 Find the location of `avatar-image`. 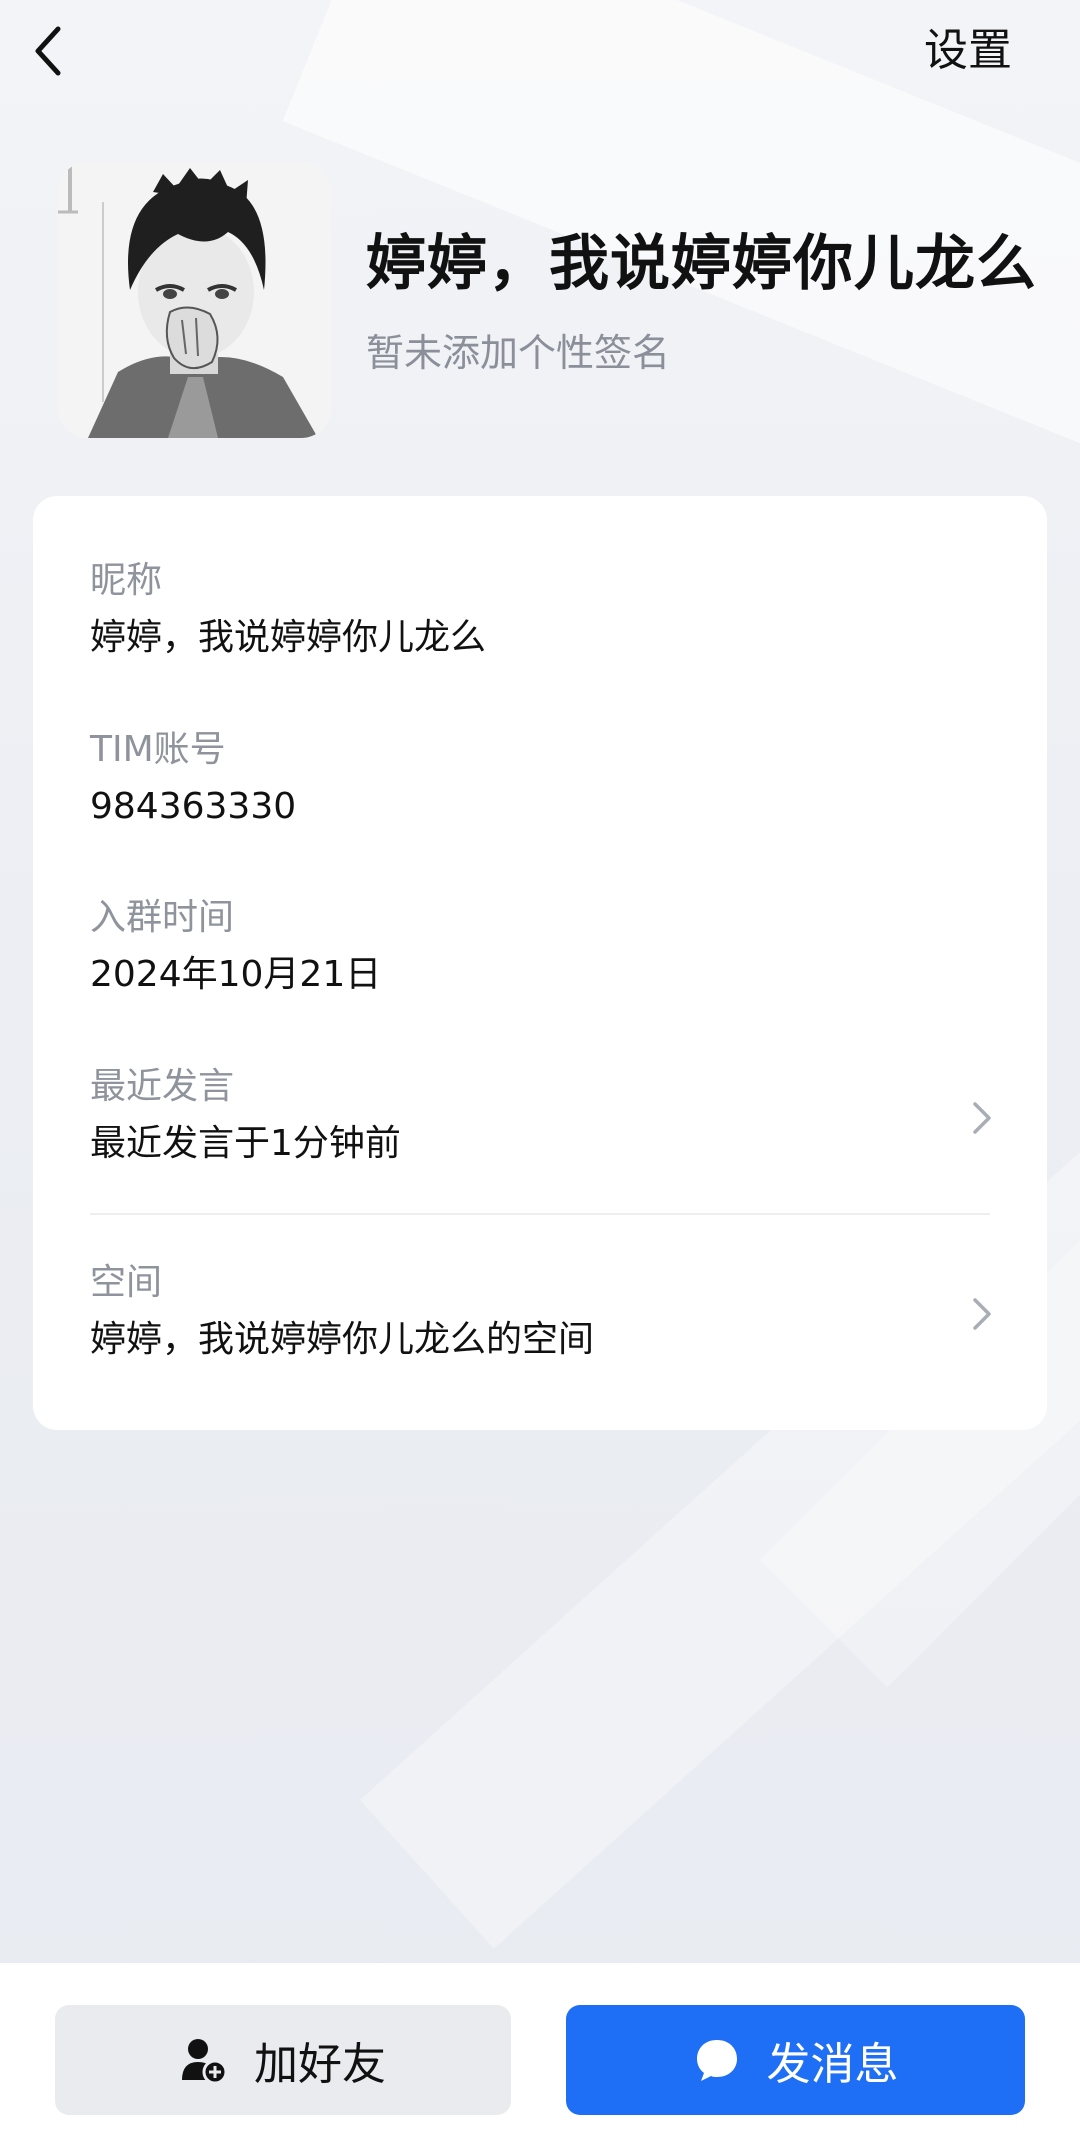

avatar-image is located at coordinates (194, 300).